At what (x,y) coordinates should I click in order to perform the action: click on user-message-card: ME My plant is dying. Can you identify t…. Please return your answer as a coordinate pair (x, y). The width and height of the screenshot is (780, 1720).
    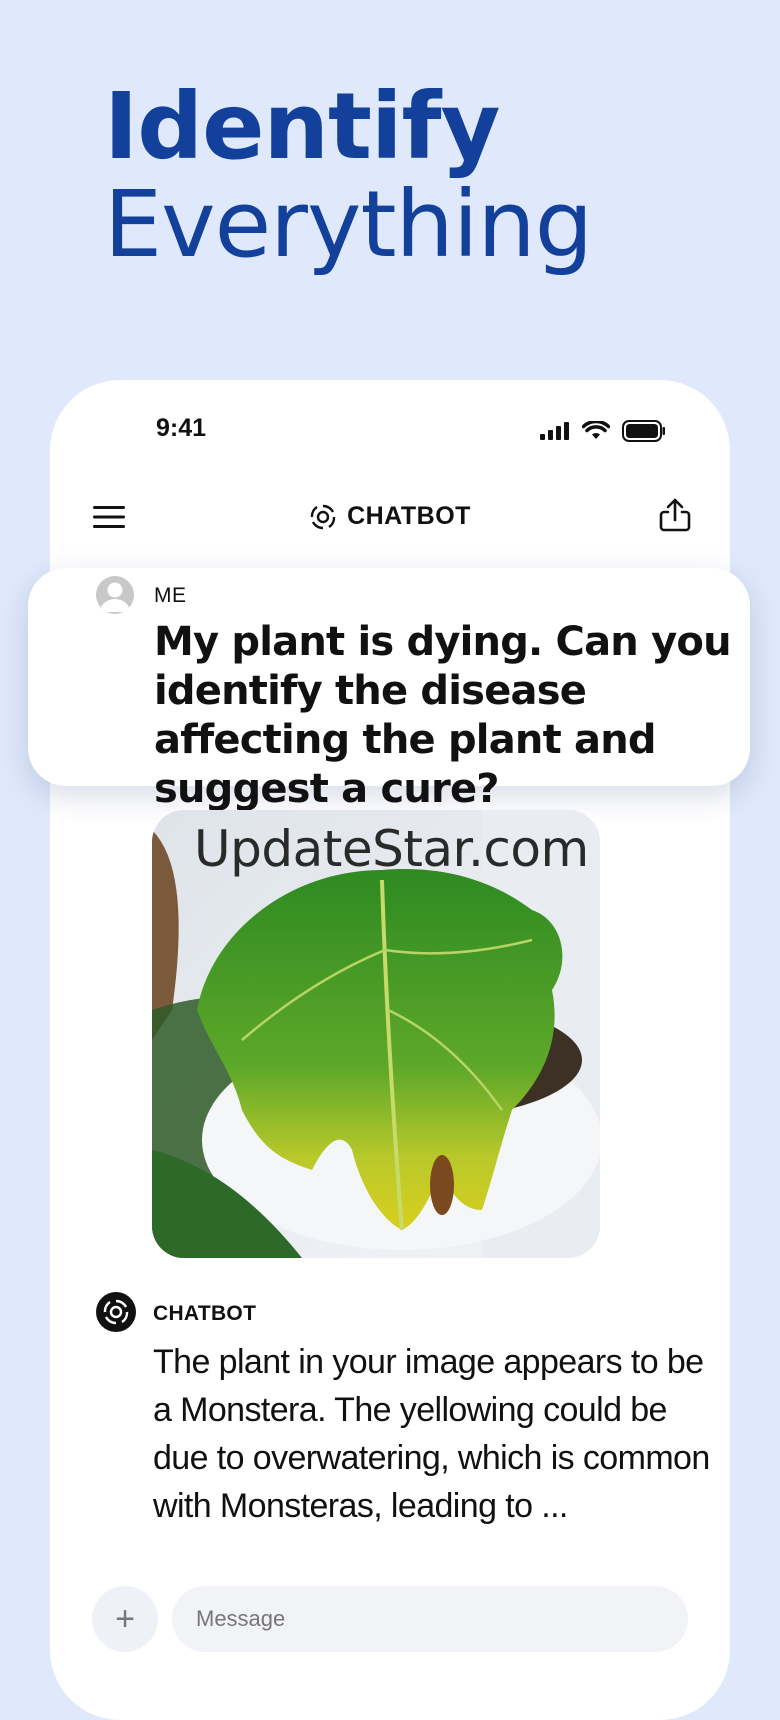
    Looking at the image, I should click on (389, 690).